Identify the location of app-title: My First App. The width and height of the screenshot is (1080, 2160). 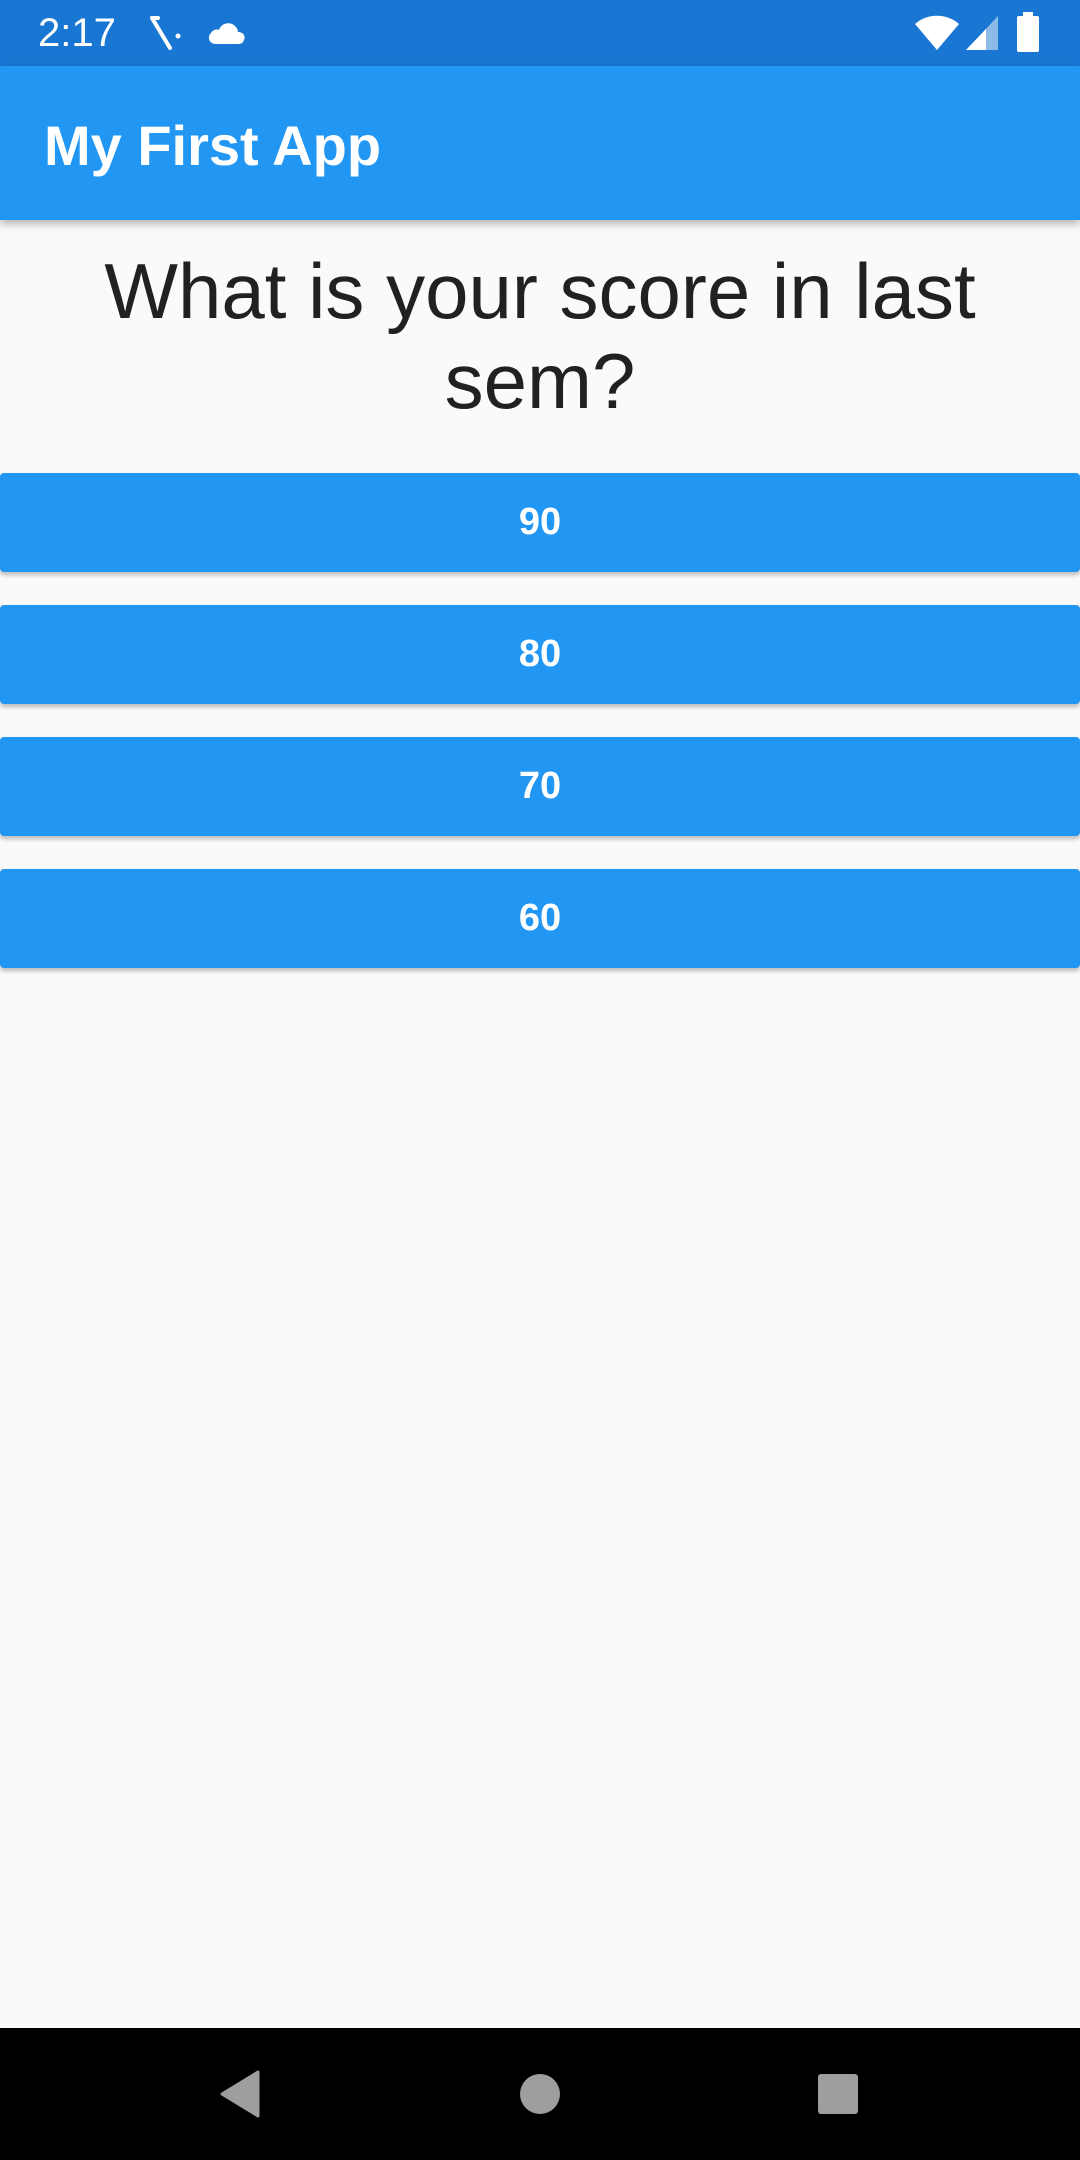
(213, 145).